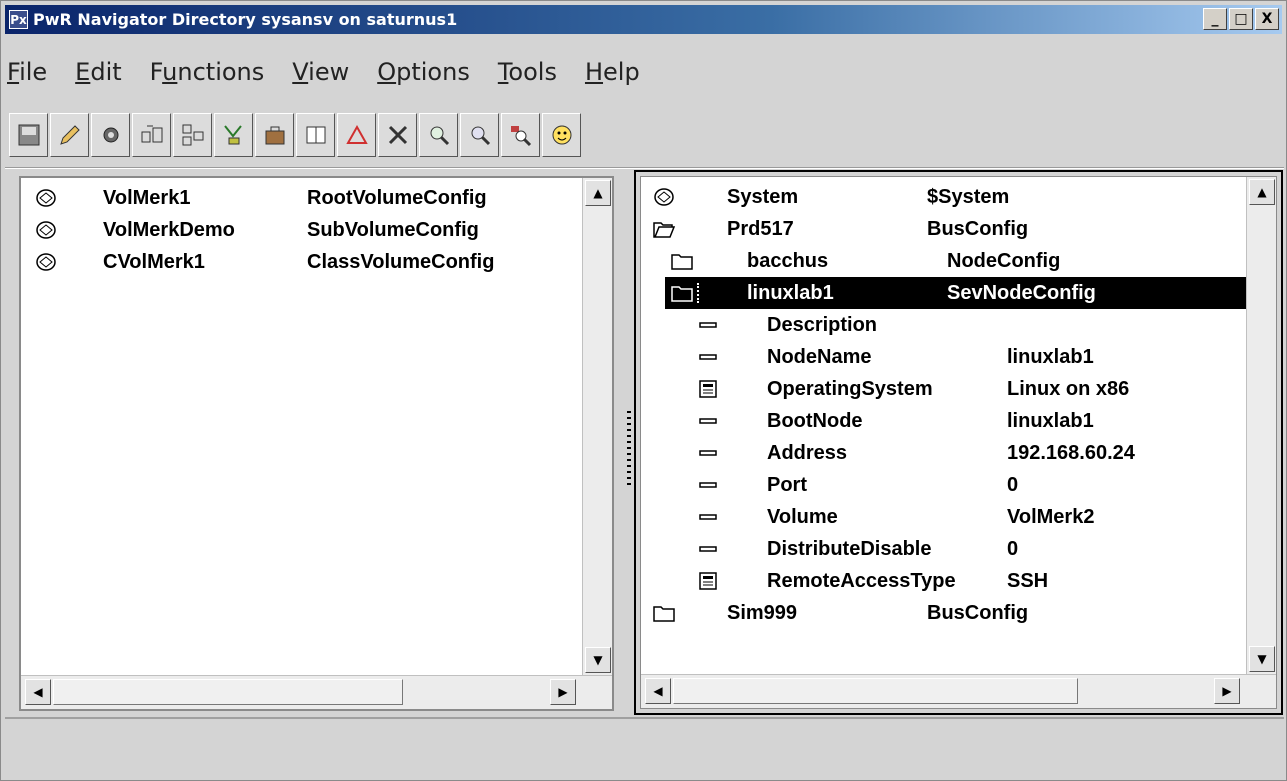  I want to click on tree-node: linuxlab1 SevNodeConfig, so click(956, 293).